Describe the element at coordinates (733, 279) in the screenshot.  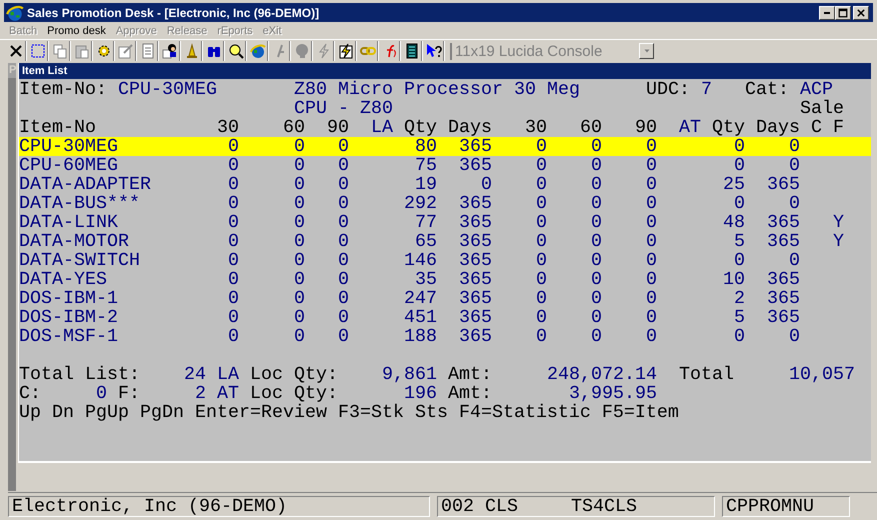
I see `table-cell-text: 10` at that location.